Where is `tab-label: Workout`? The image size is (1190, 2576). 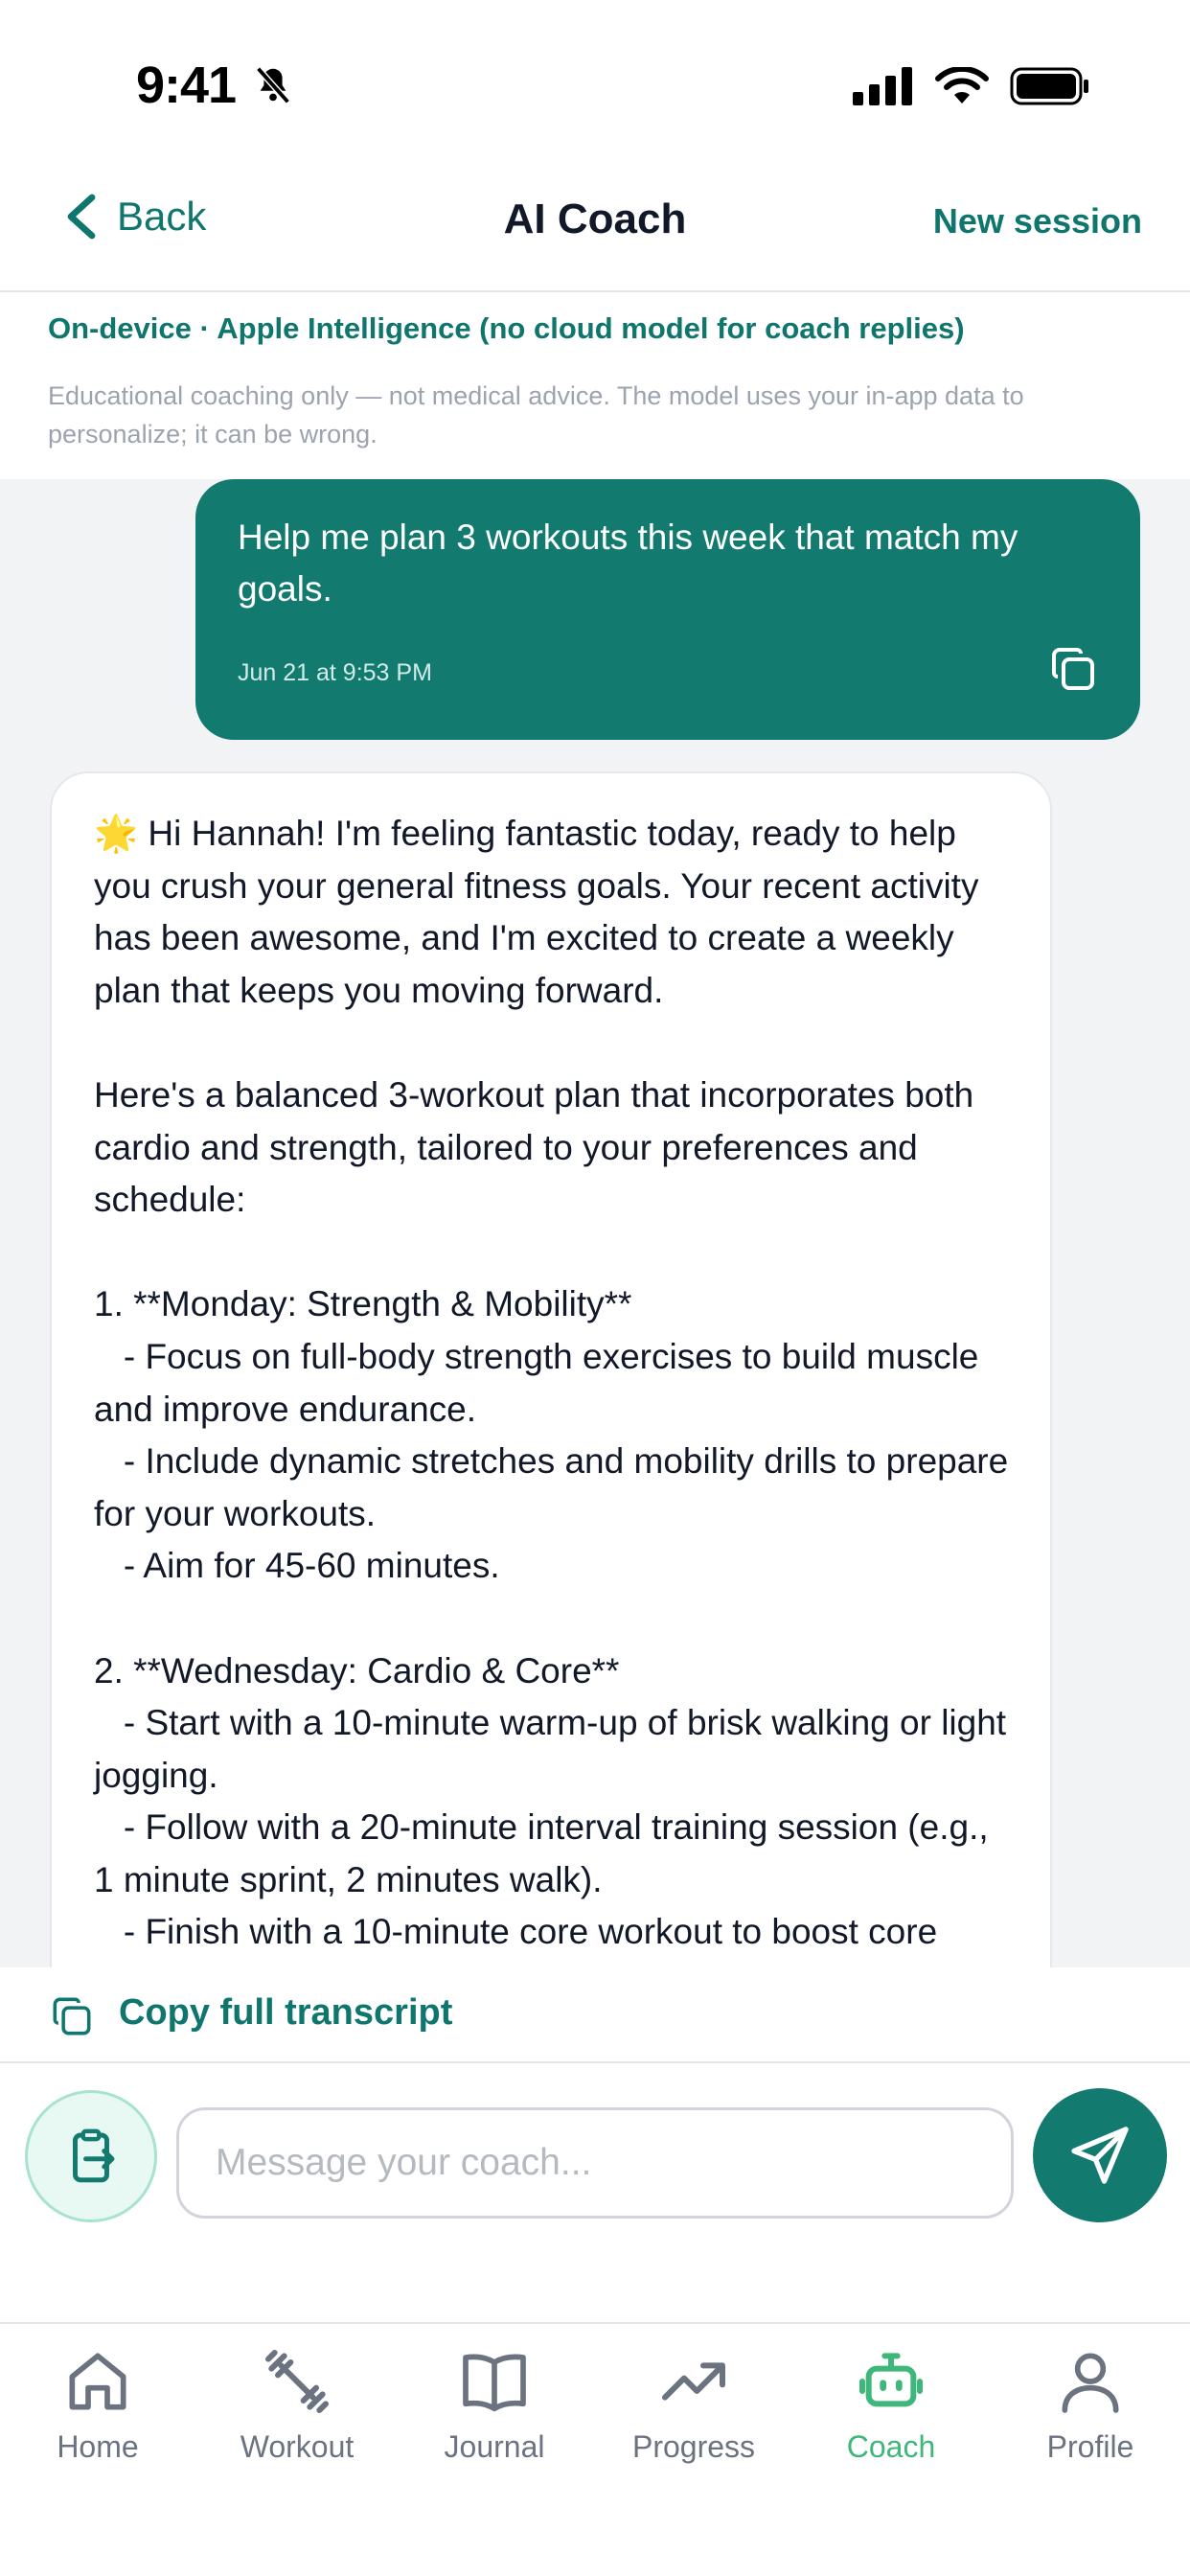
tab-label: Workout is located at coordinates (297, 2446).